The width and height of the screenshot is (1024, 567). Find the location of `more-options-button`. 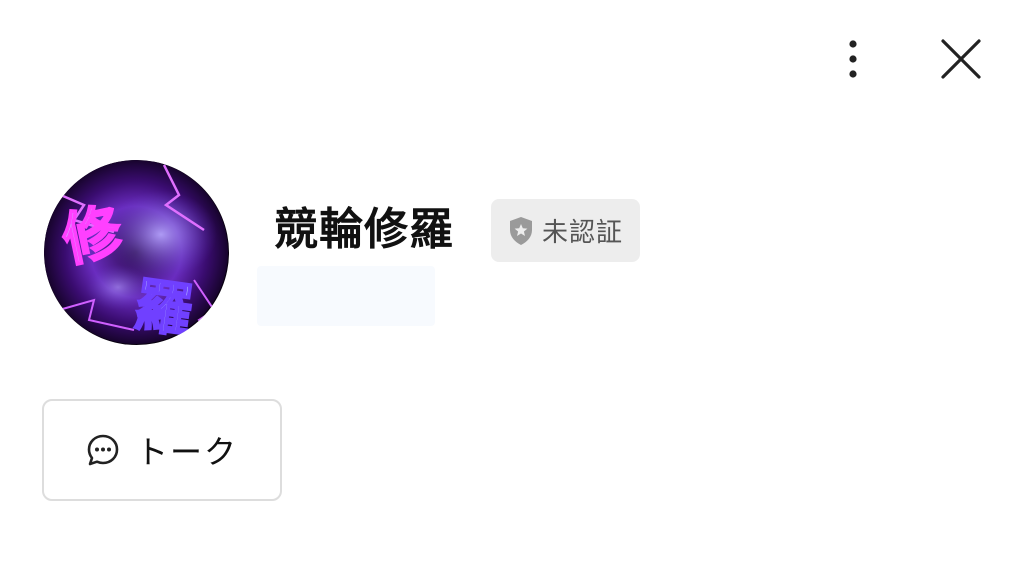

more-options-button is located at coordinates (853, 59).